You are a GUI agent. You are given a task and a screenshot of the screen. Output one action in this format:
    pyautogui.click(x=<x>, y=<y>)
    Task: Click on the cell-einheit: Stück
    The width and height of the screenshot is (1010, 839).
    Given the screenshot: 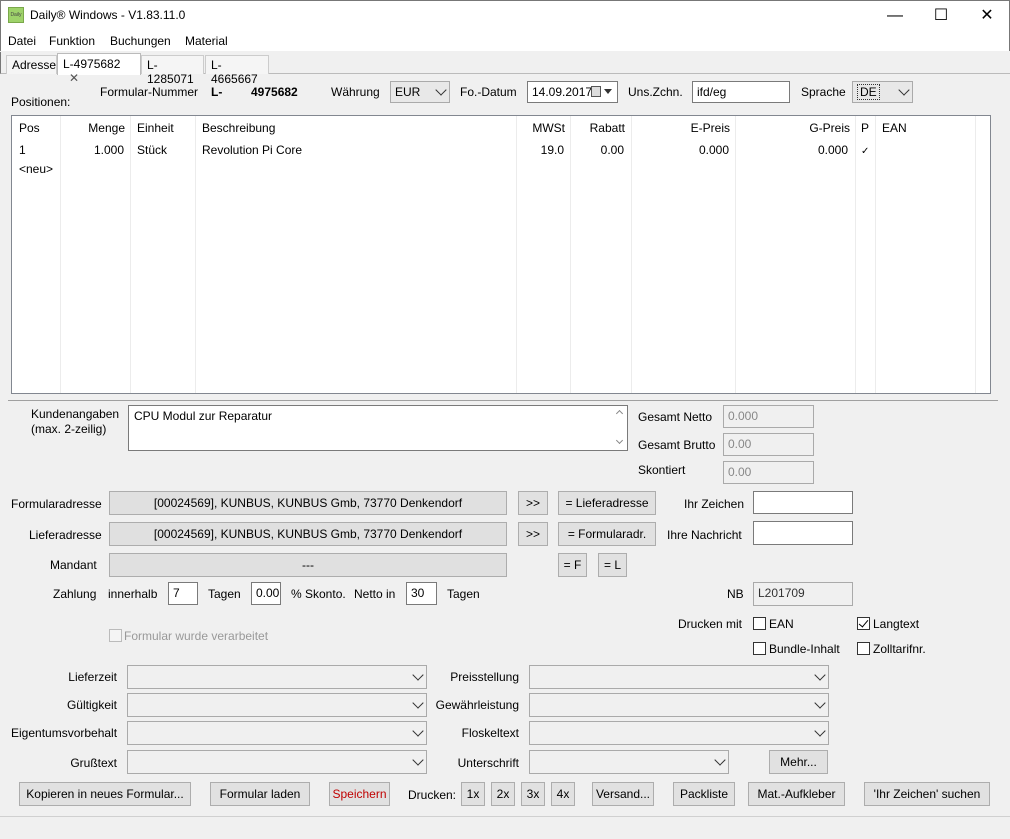 What is the action you would take?
    pyautogui.click(x=152, y=150)
    